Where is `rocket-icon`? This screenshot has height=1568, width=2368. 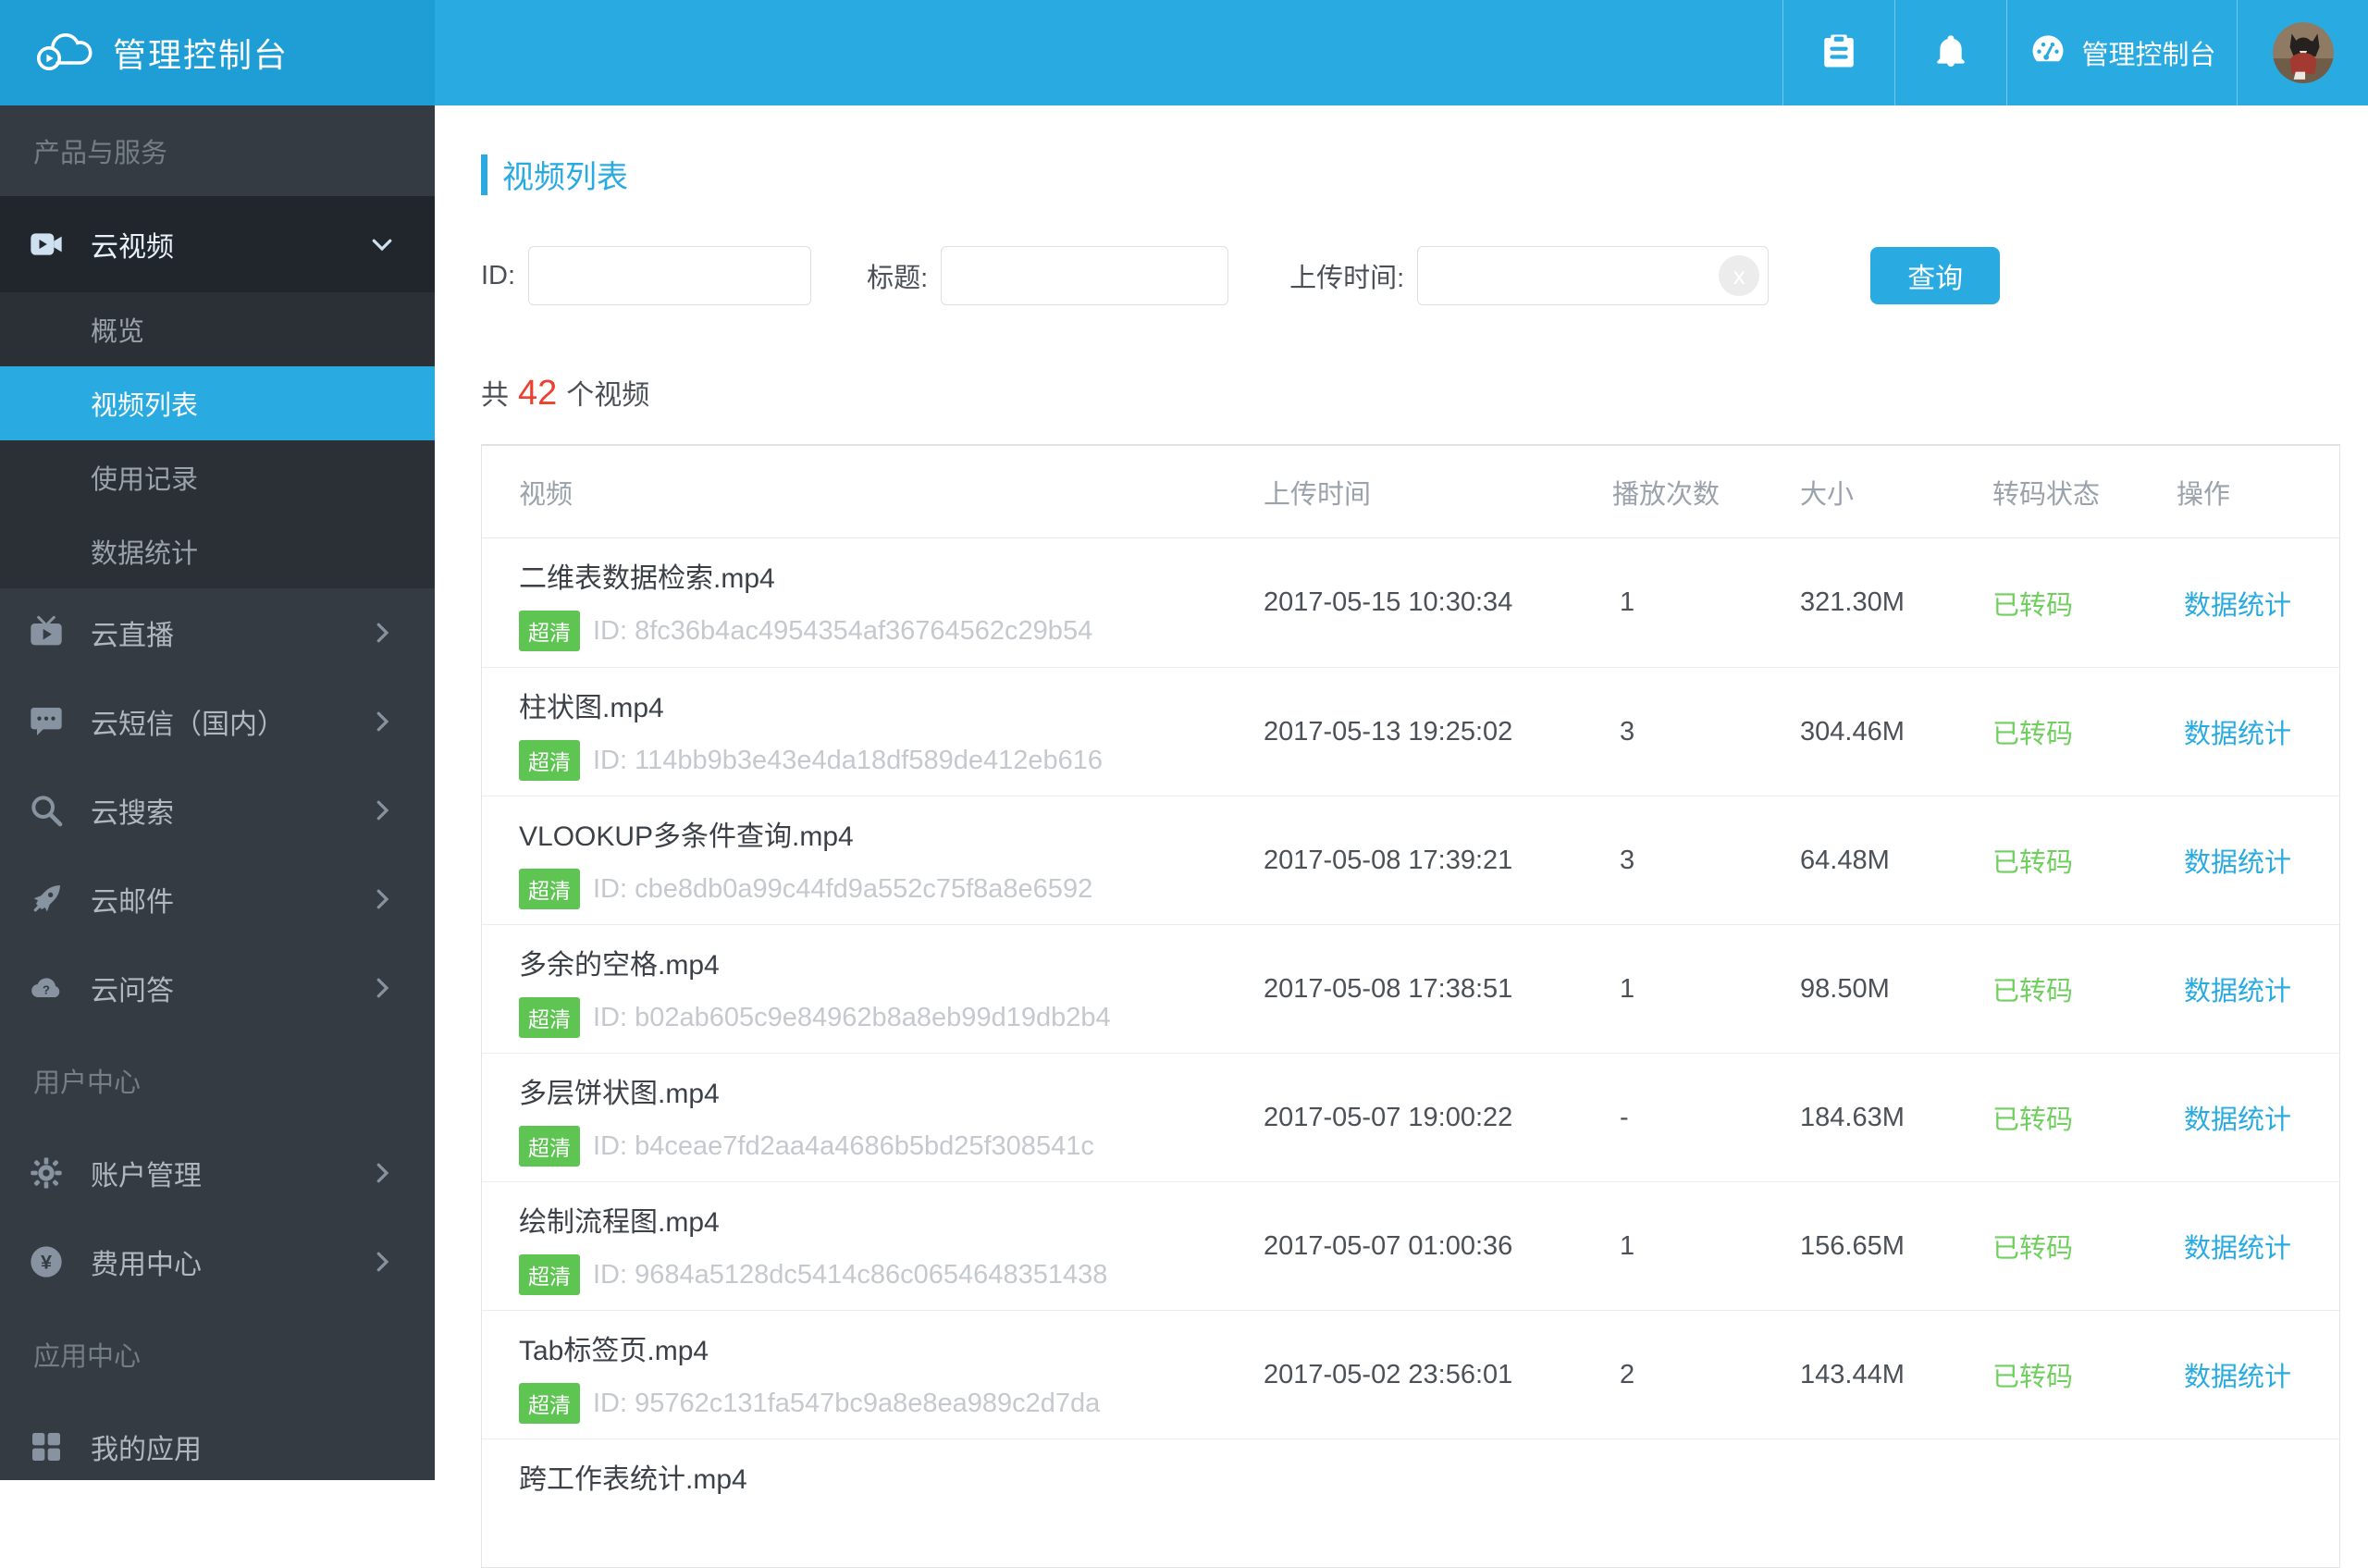
rocket-icon is located at coordinates (47, 899).